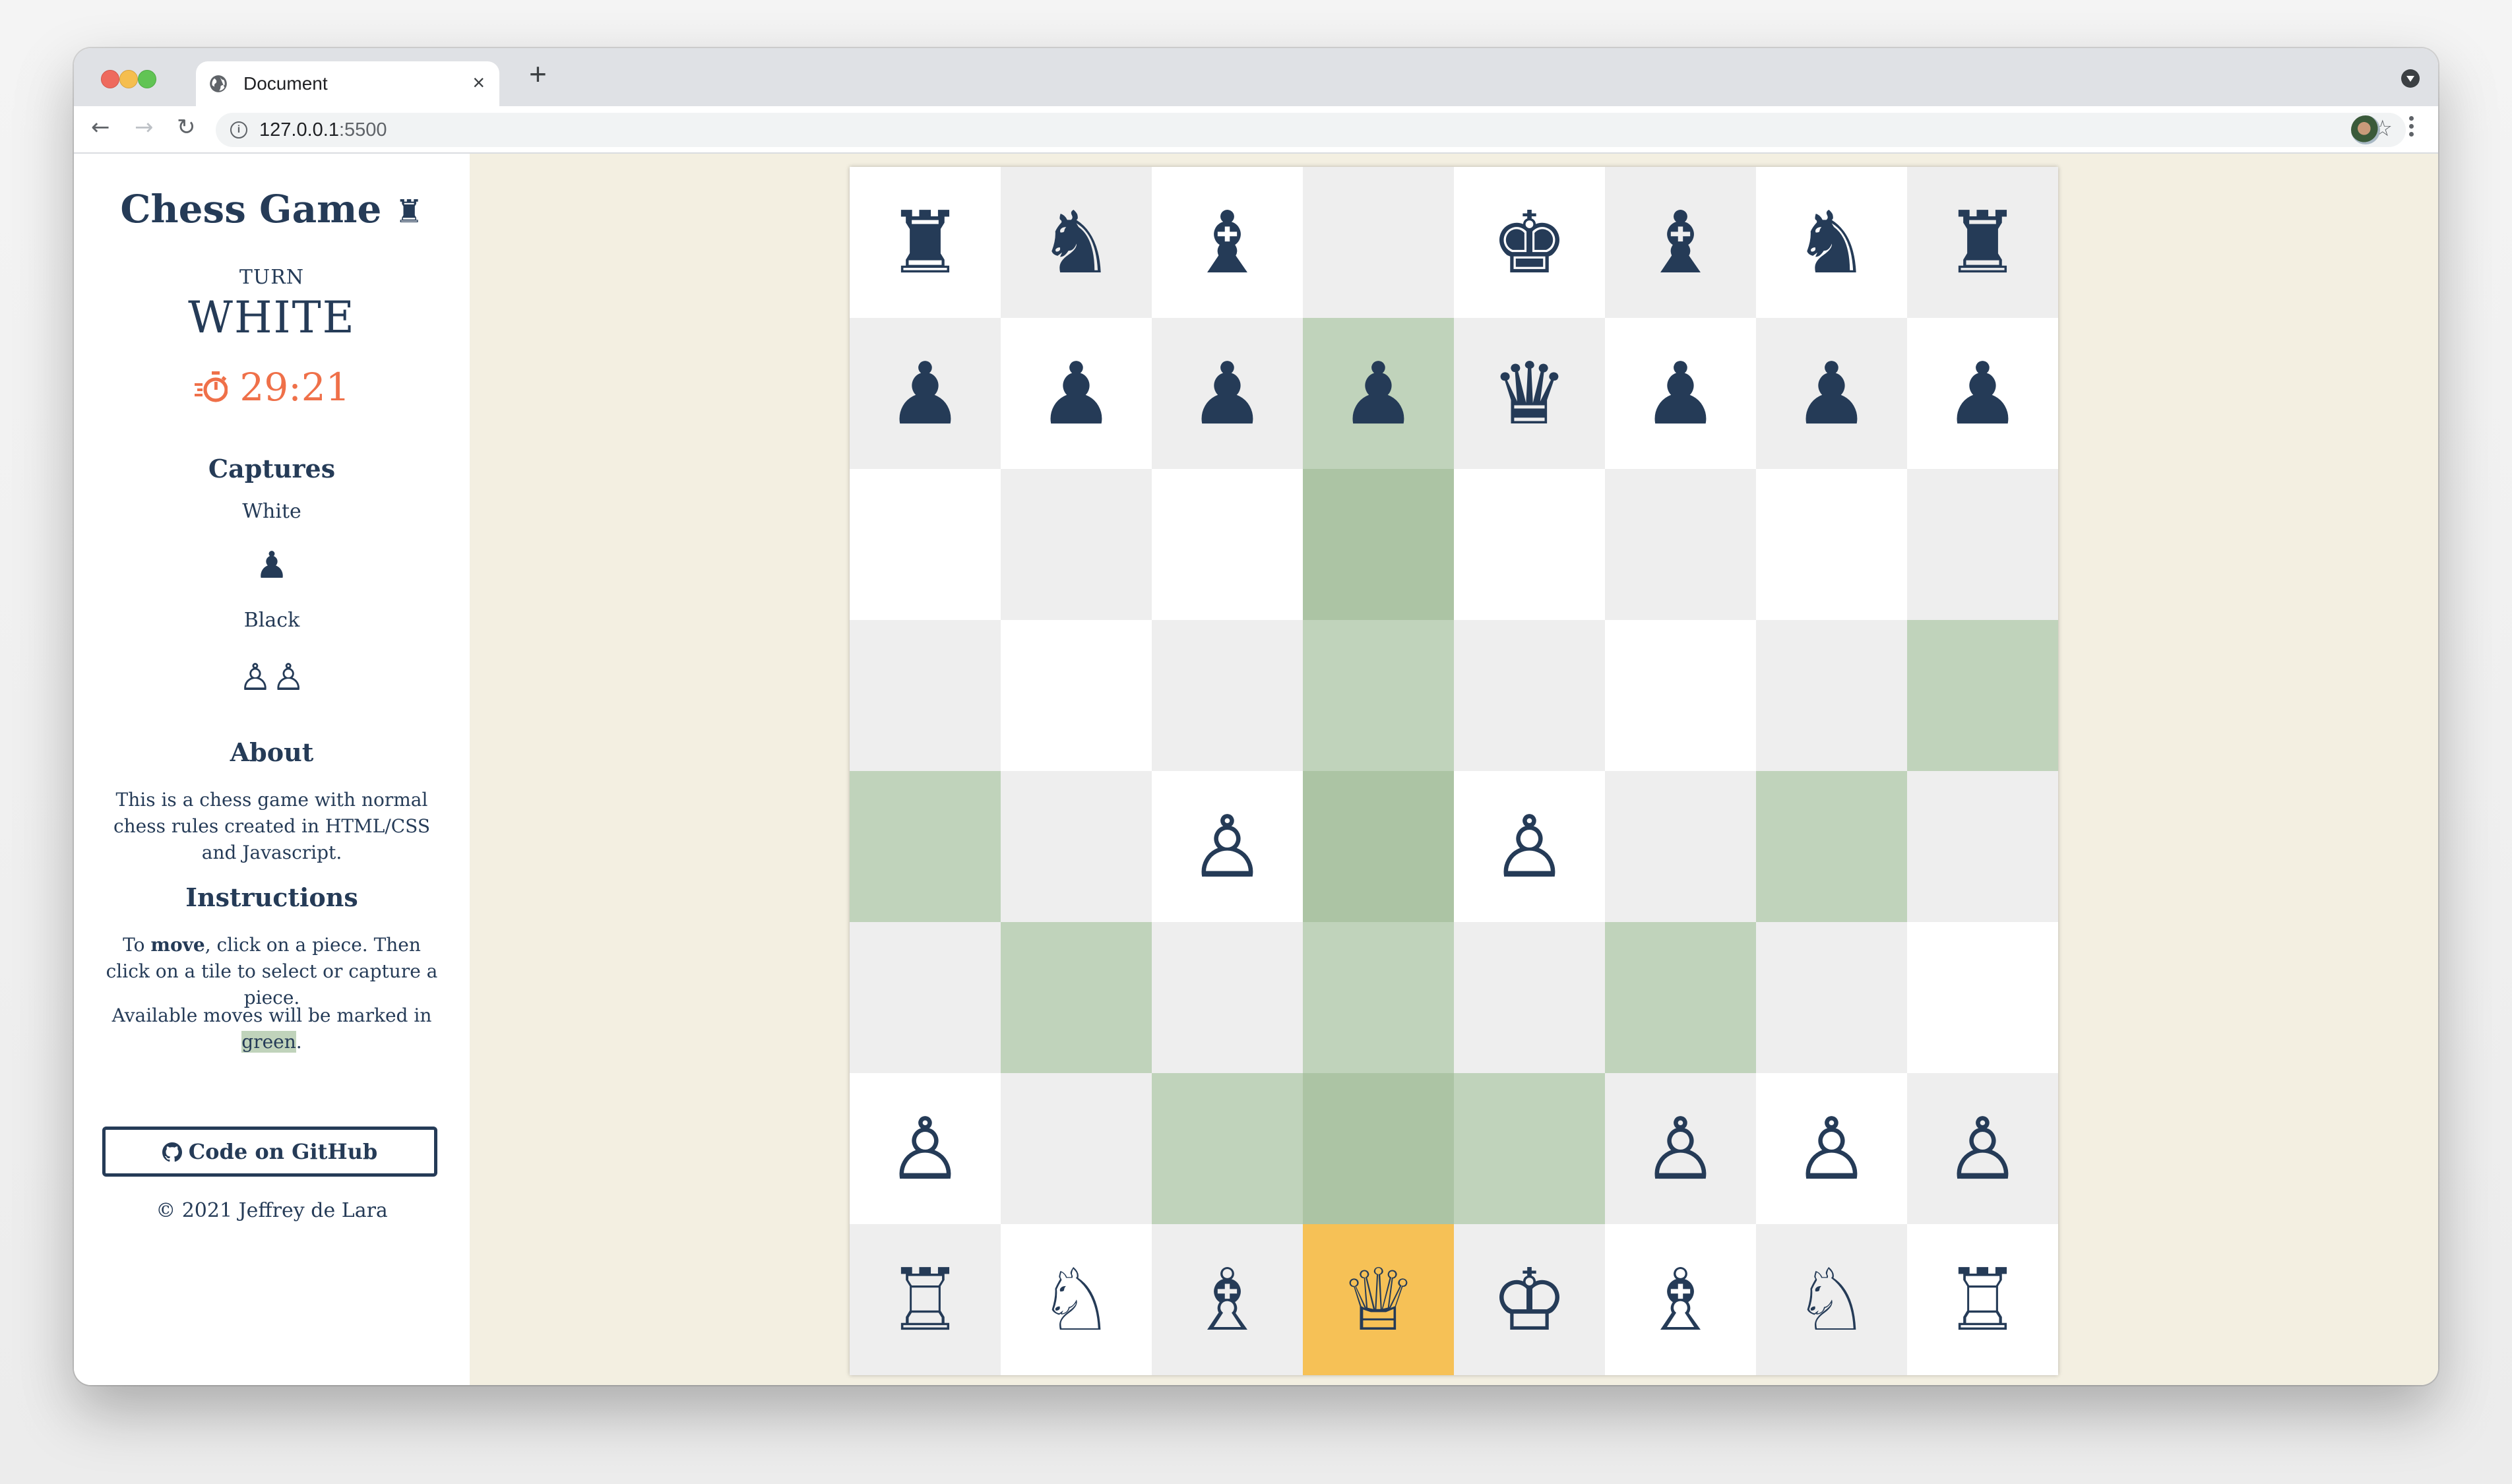  What do you see at coordinates (323, 130) in the screenshot?
I see `url-text: 127.0.0.1:5500` at bounding box center [323, 130].